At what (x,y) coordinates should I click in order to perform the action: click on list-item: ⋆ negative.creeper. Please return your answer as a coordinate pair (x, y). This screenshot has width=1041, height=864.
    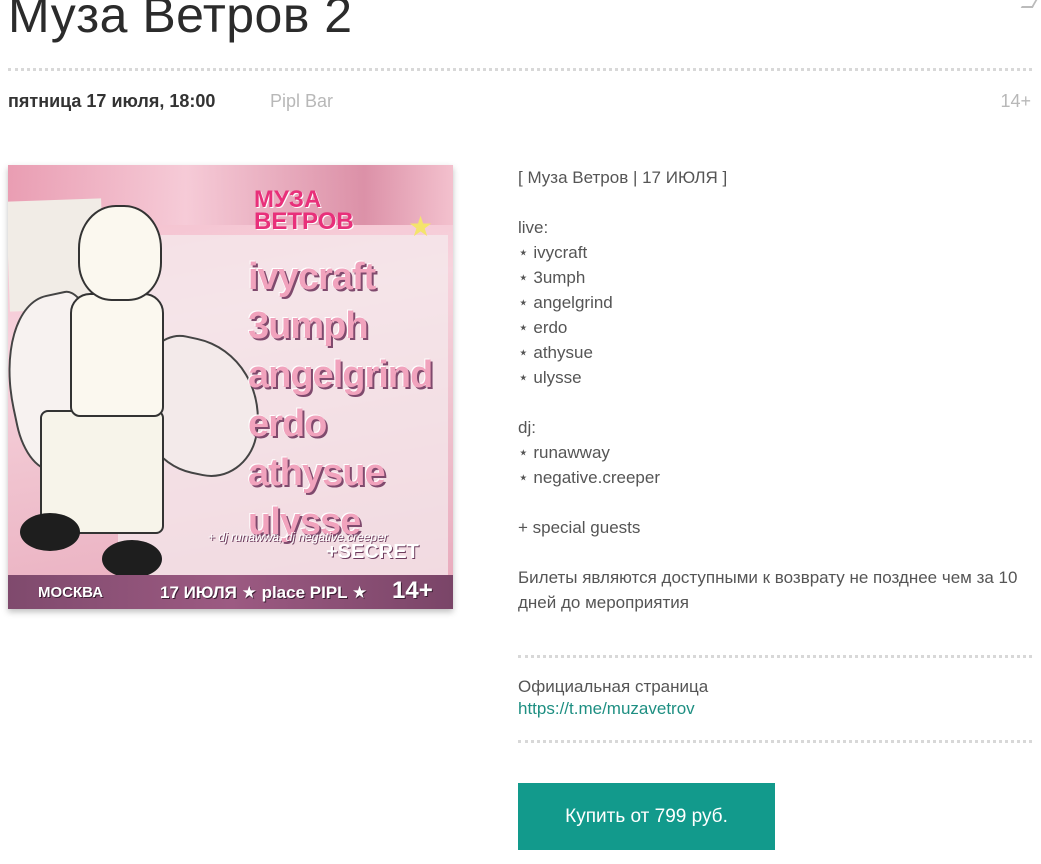
    Looking at the image, I should click on (589, 477).